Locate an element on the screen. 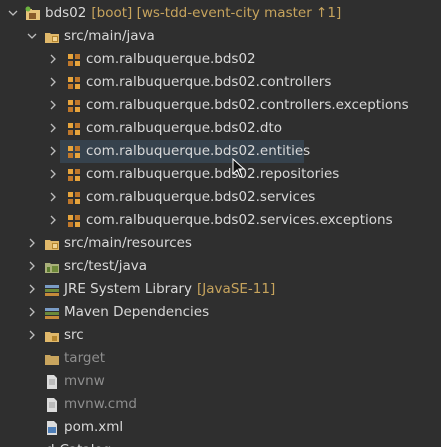  src-label: src is located at coordinates (74, 335).